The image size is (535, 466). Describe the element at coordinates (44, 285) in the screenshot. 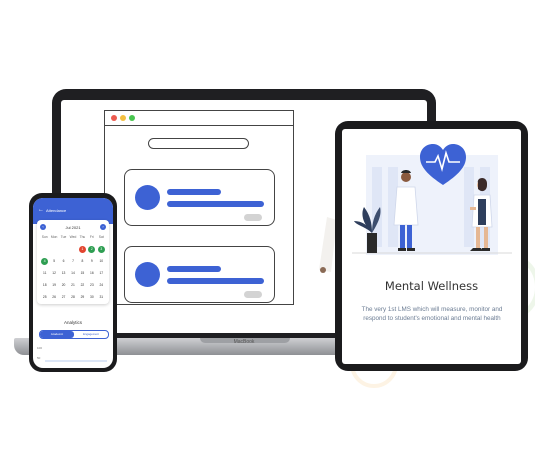

I see `calendar-day: 18` at that location.